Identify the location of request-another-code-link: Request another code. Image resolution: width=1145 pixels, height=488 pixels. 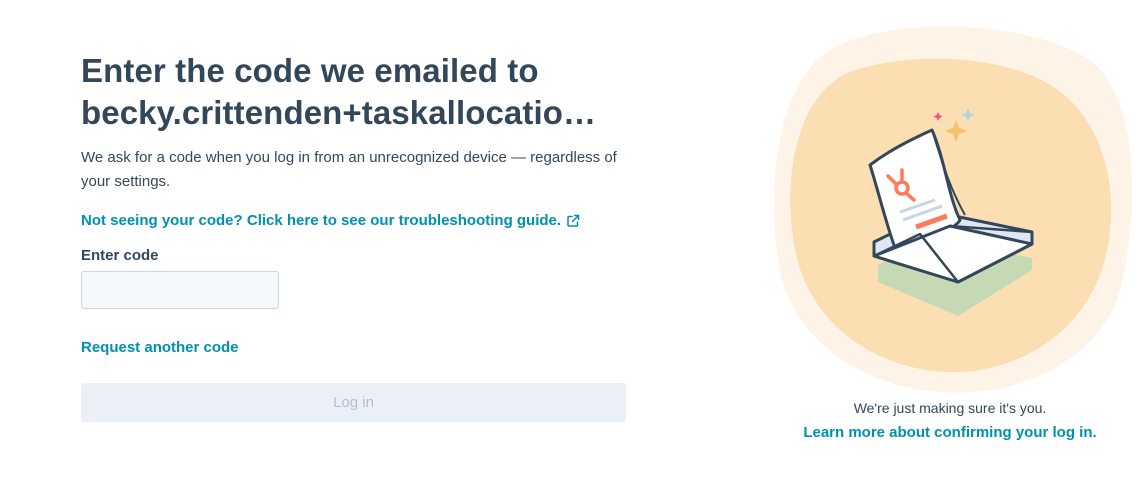
(160, 347).